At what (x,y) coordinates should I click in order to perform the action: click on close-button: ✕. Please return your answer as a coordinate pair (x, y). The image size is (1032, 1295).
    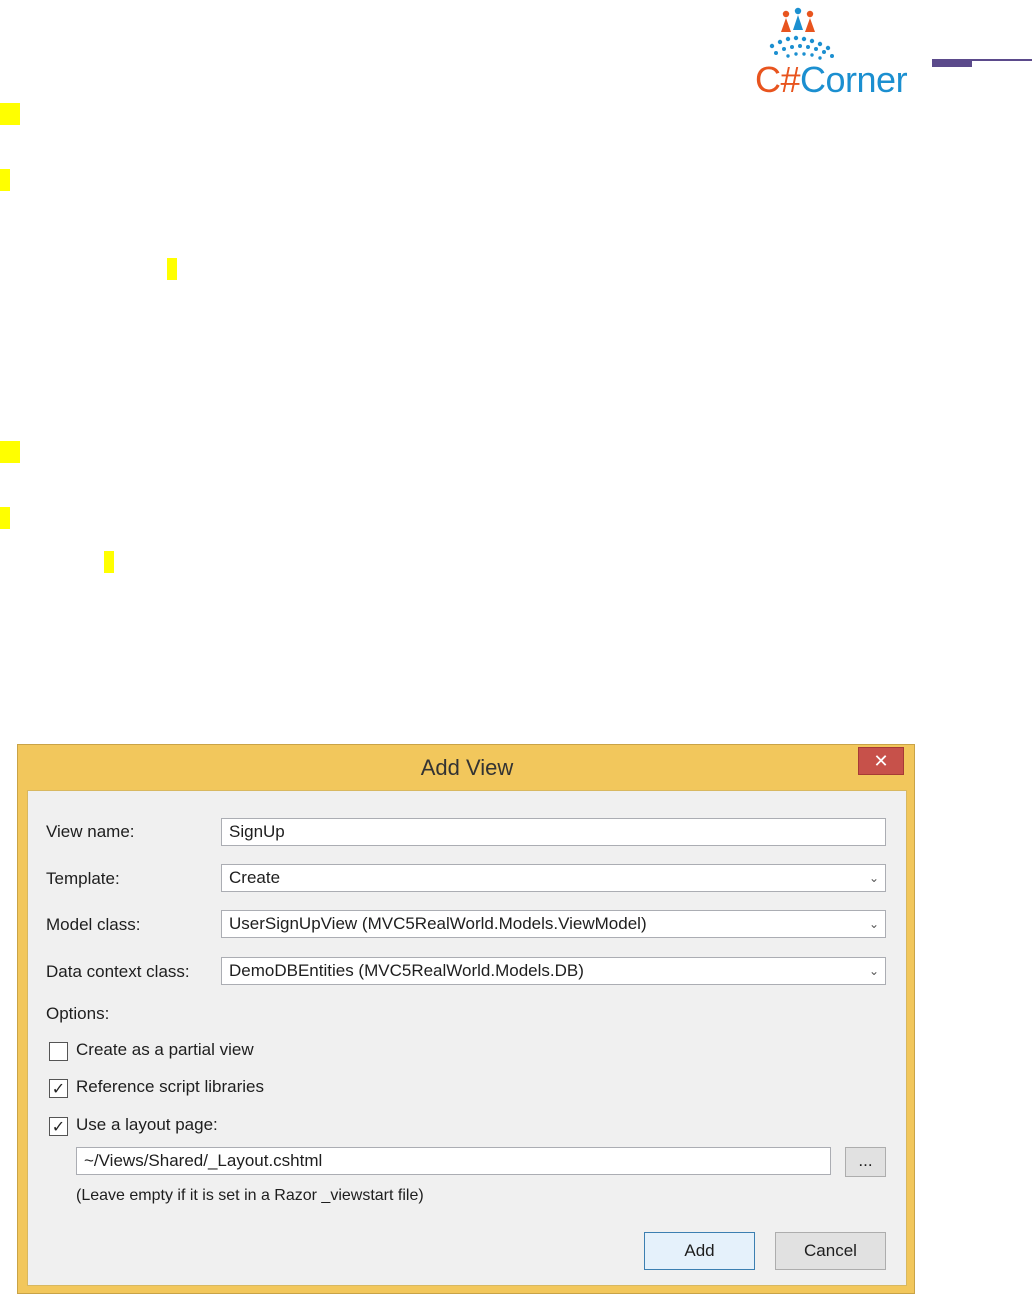
    Looking at the image, I should click on (881, 761).